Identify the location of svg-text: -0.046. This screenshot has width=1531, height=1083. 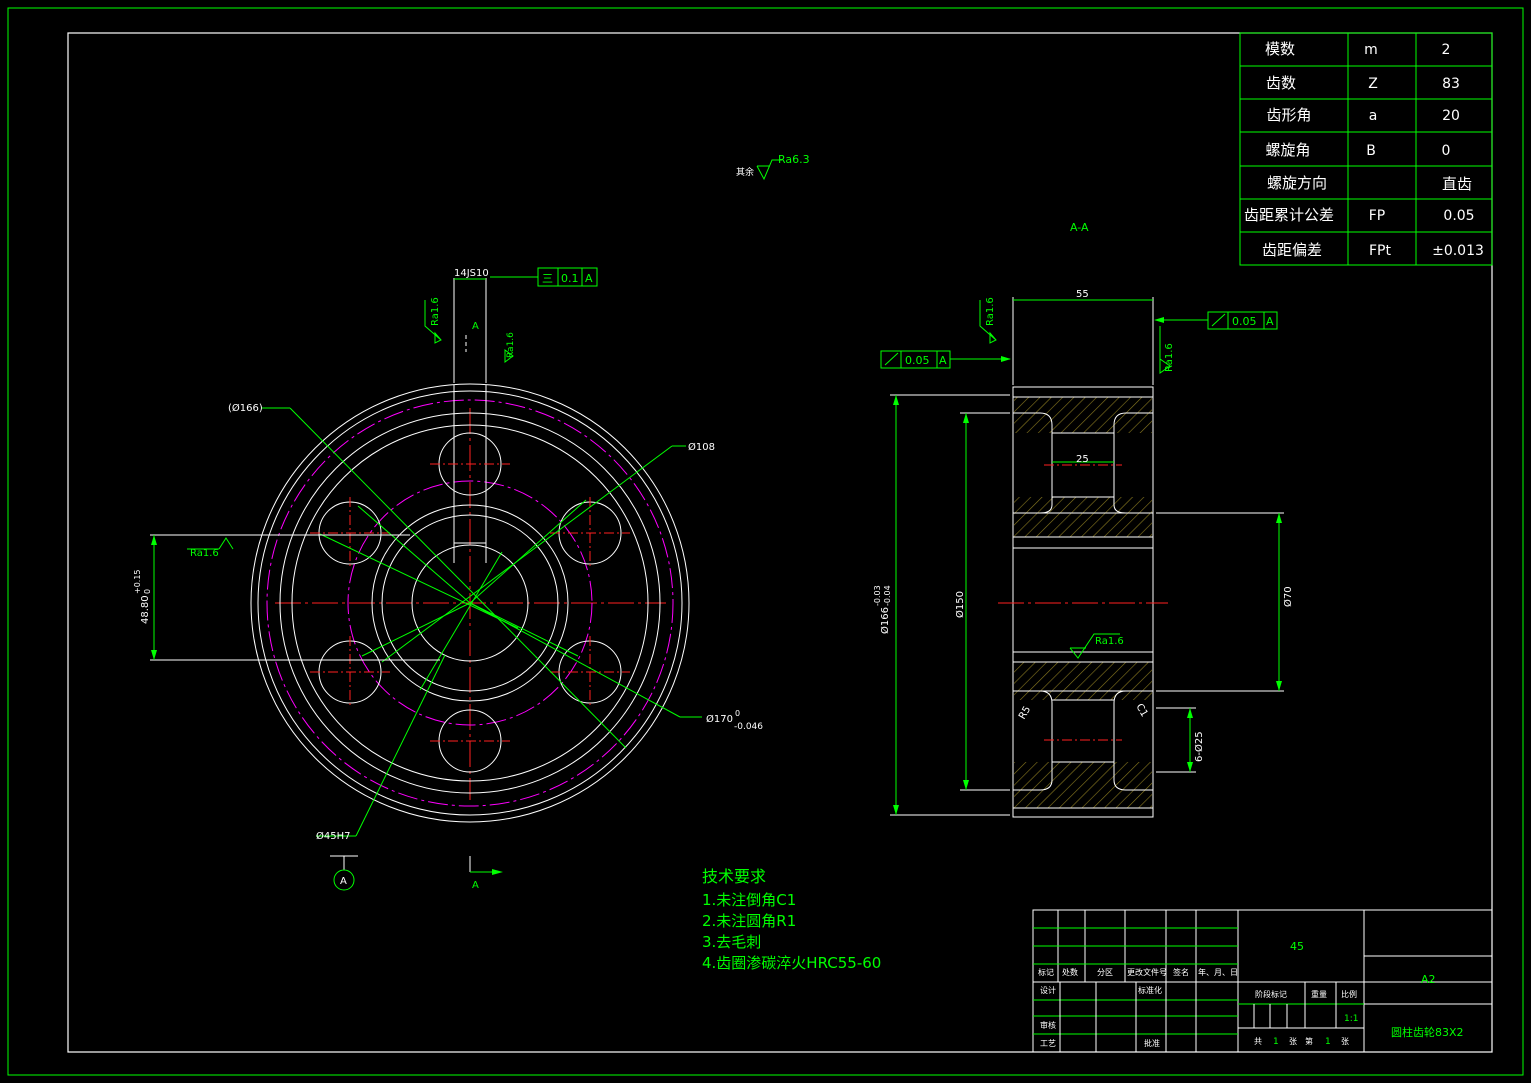
(748, 727).